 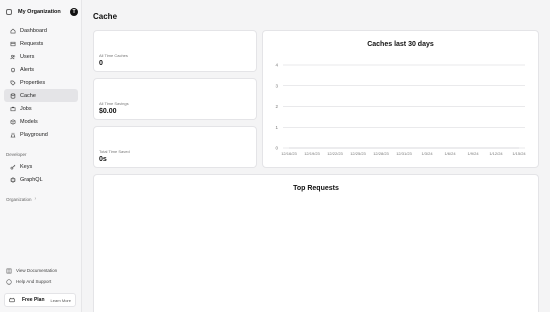 I want to click on plan-card: Free Plan Learn More, so click(x=40, y=300).